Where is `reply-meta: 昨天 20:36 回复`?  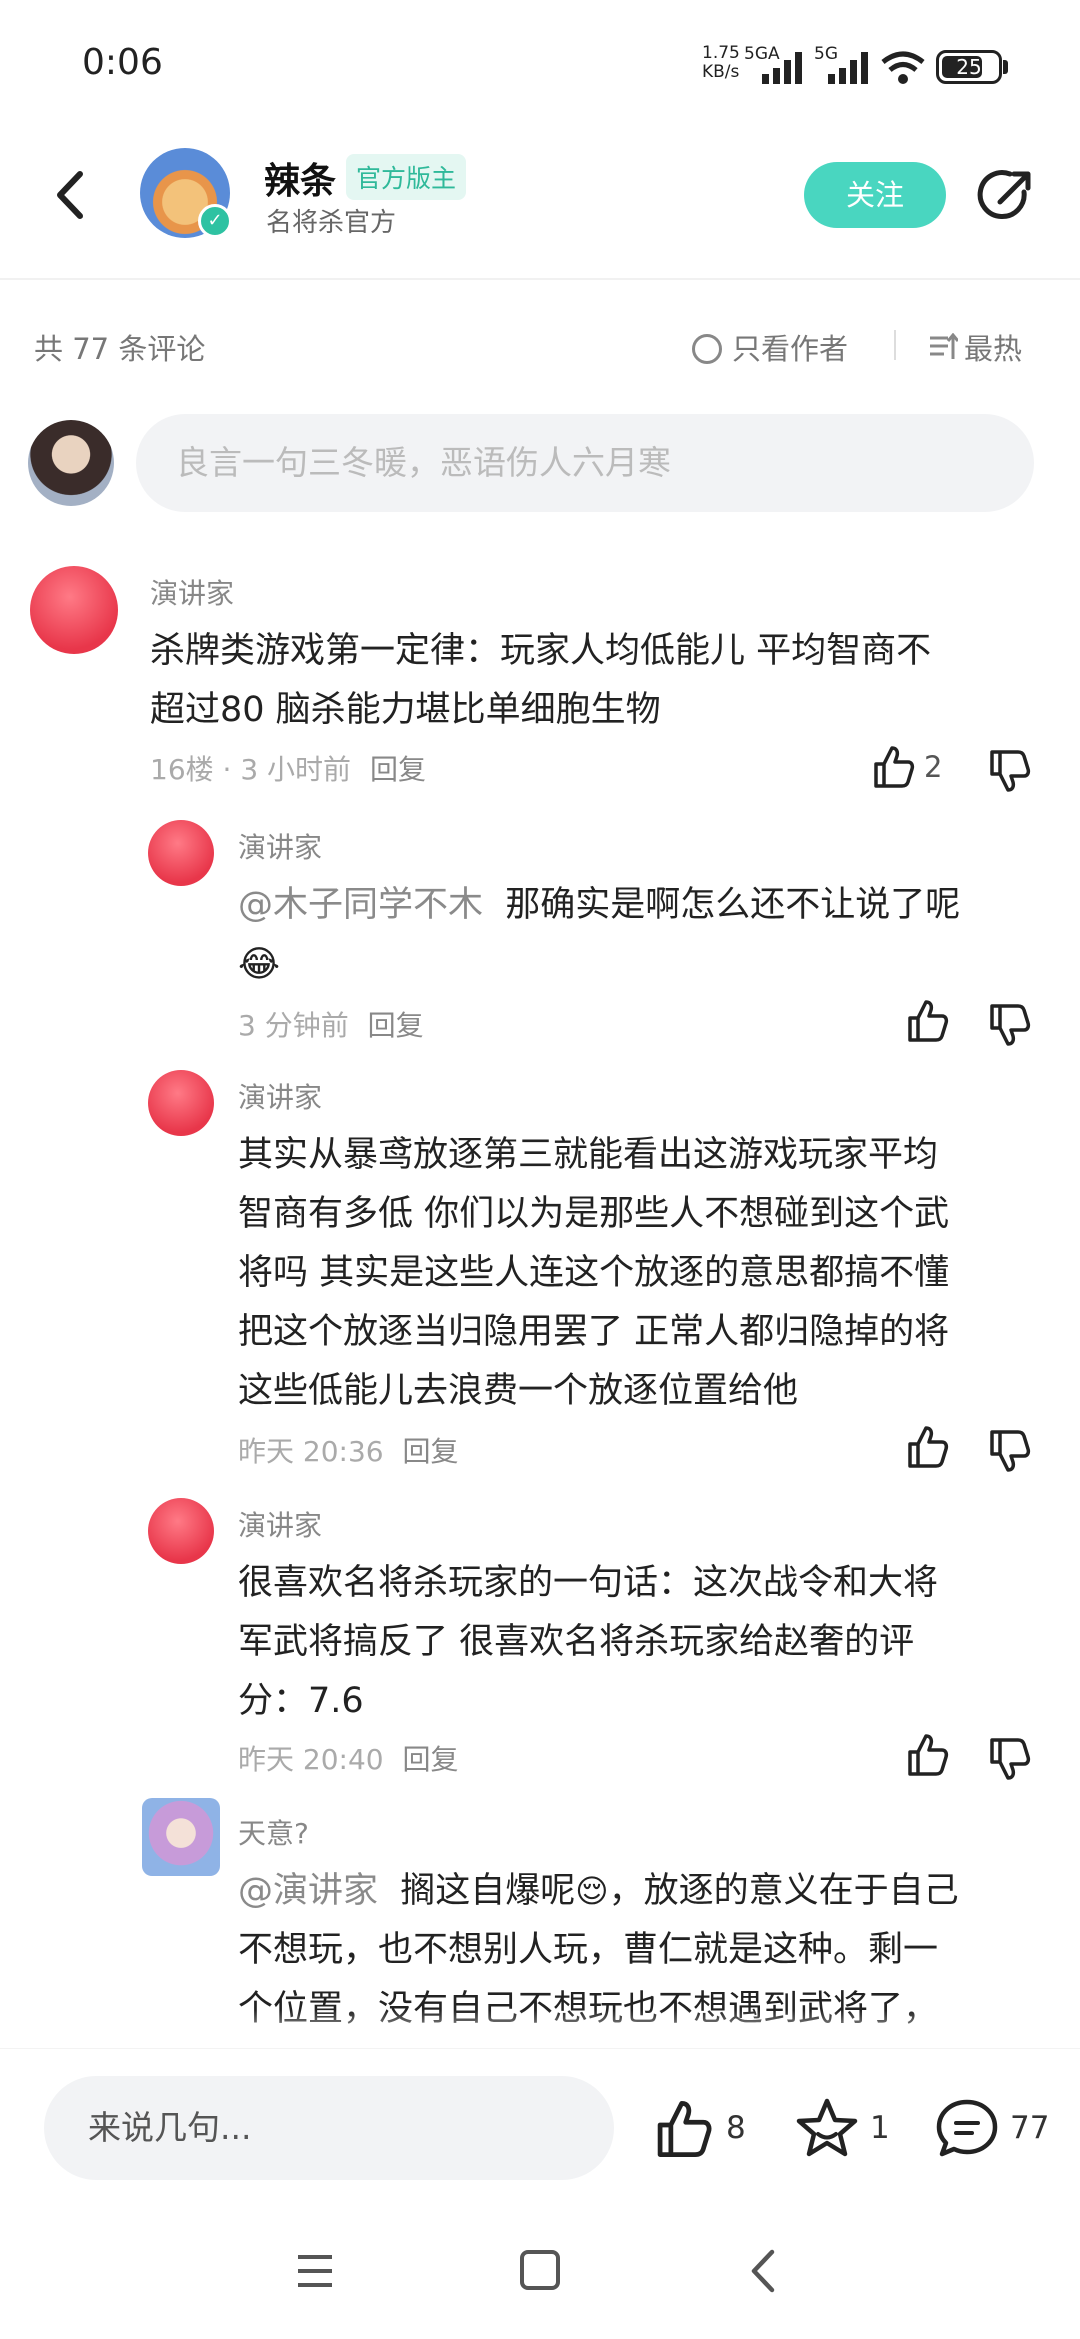 reply-meta: 昨天 20:36 回复 is located at coordinates (348, 1450).